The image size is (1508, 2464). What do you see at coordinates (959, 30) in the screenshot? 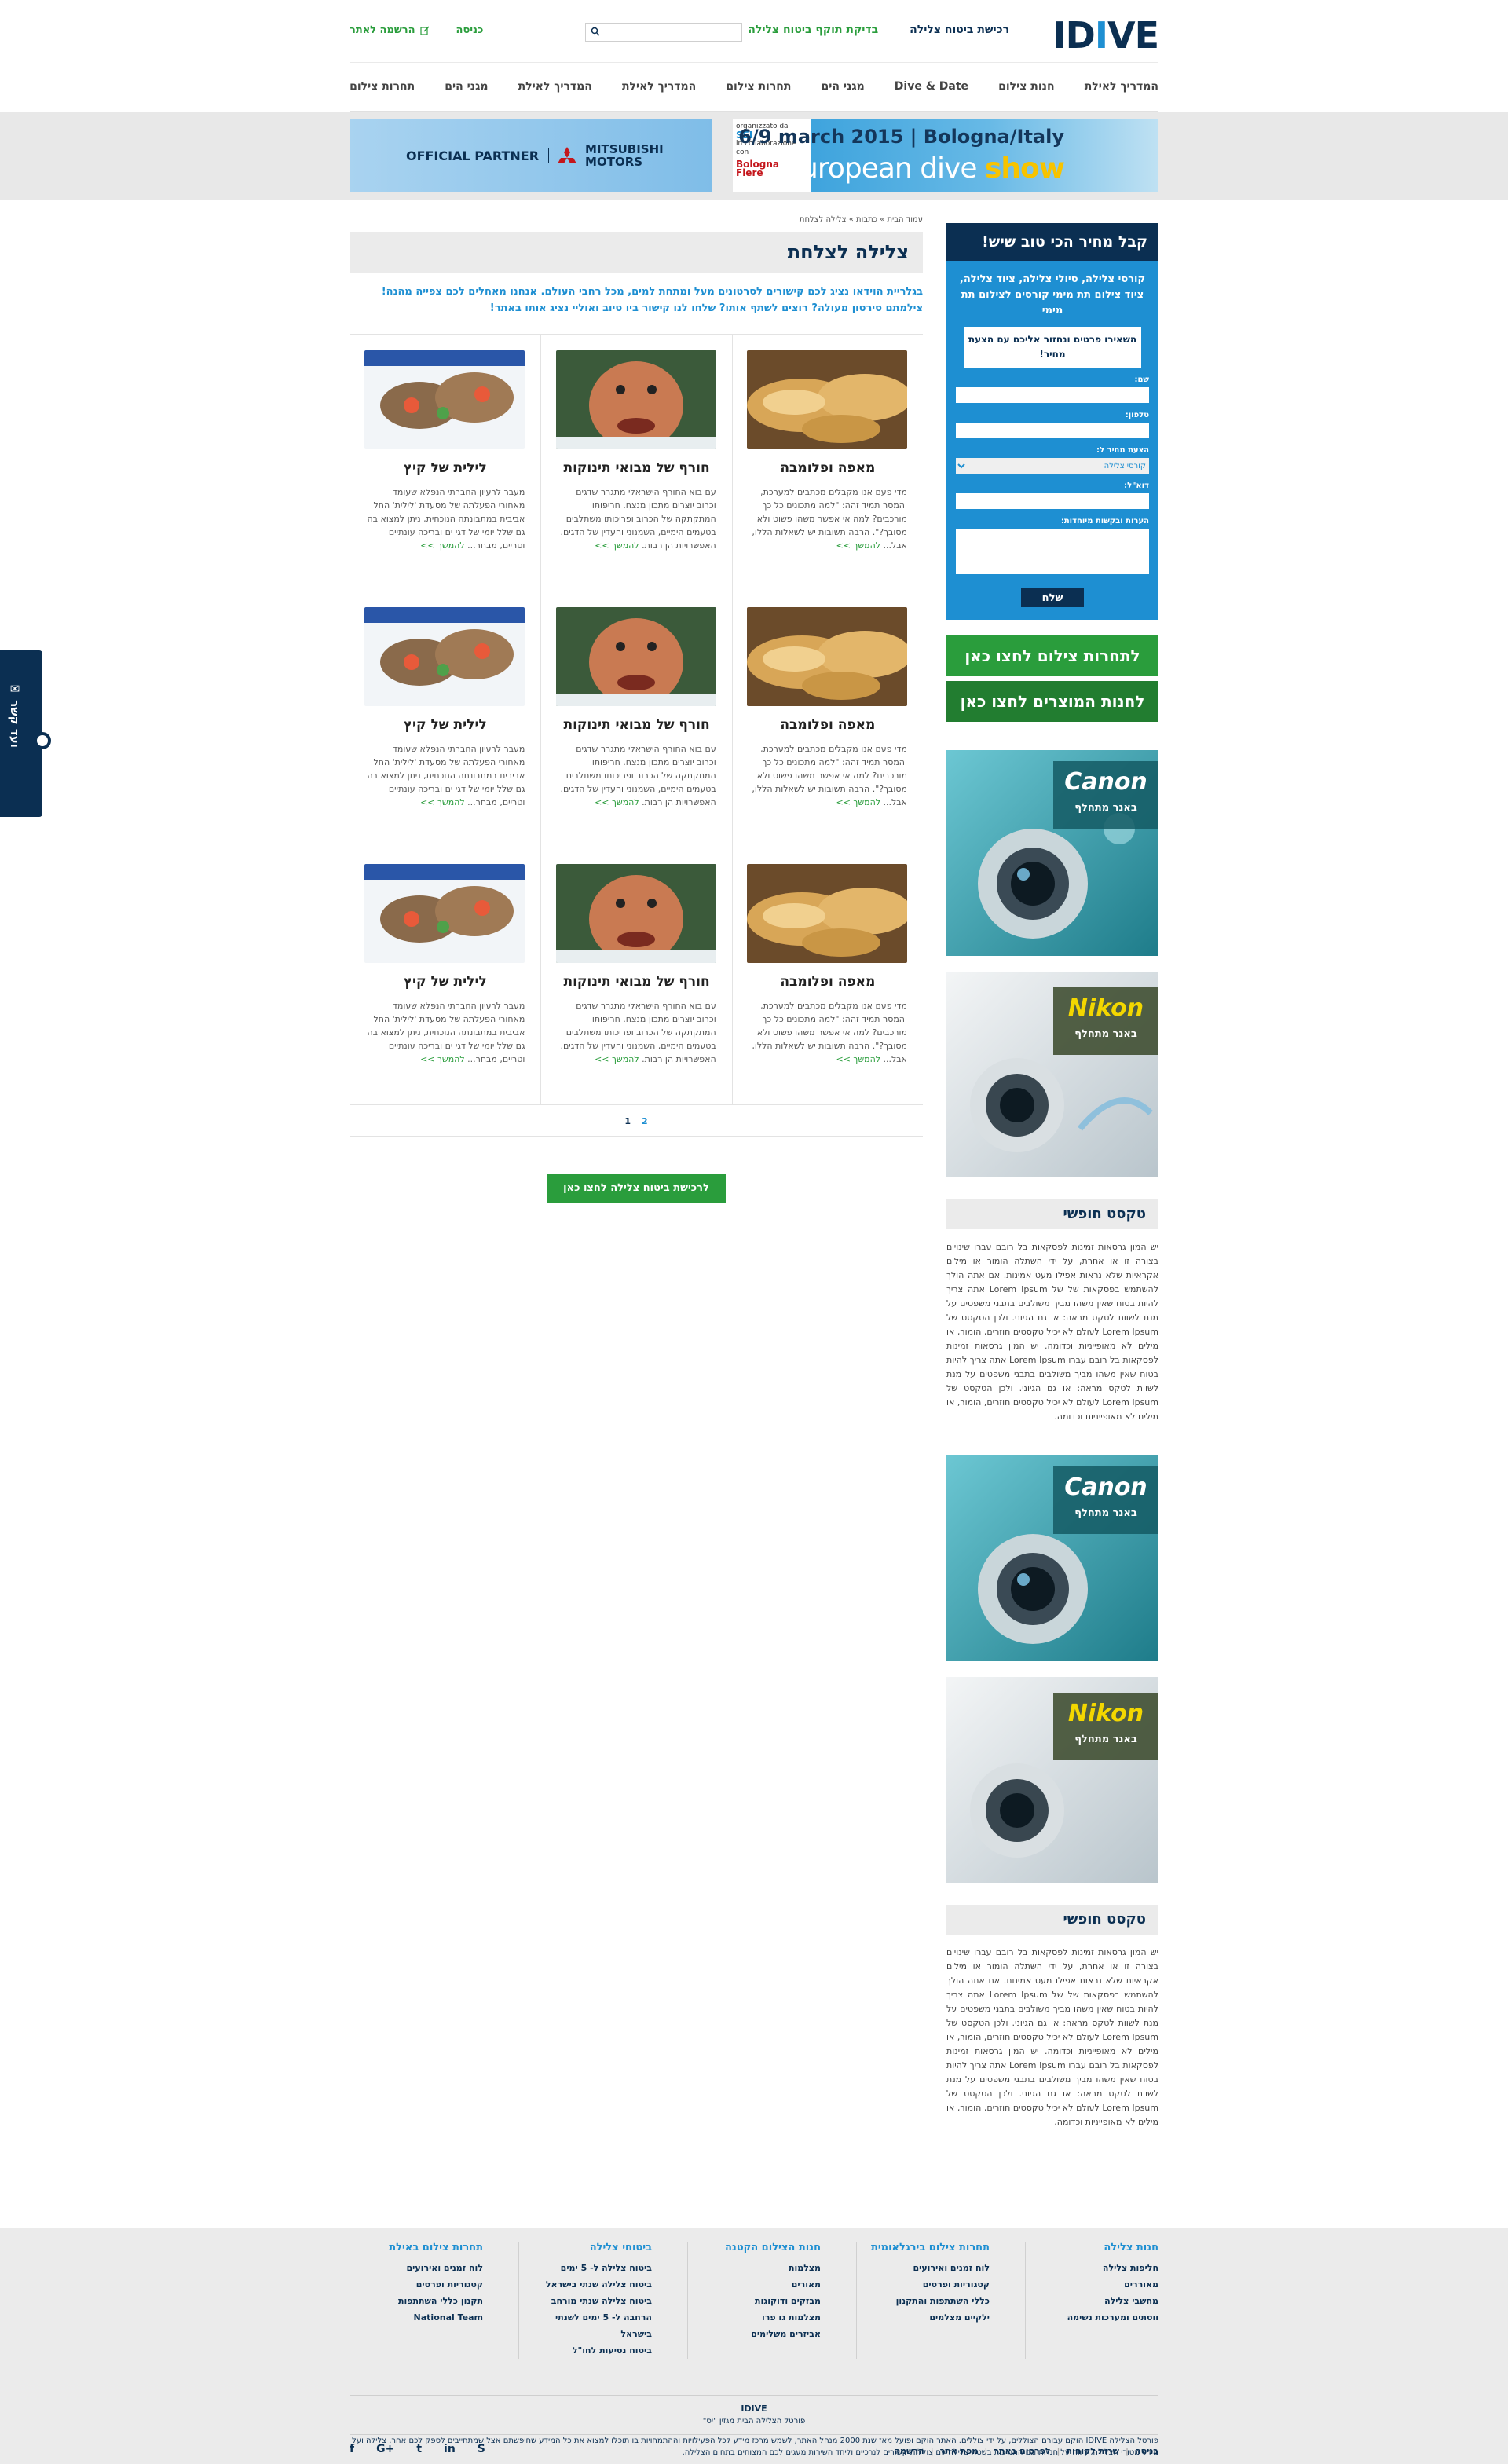
I see `buy-insurance-link: רכישת ביטוח צלילה` at bounding box center [959, 30].